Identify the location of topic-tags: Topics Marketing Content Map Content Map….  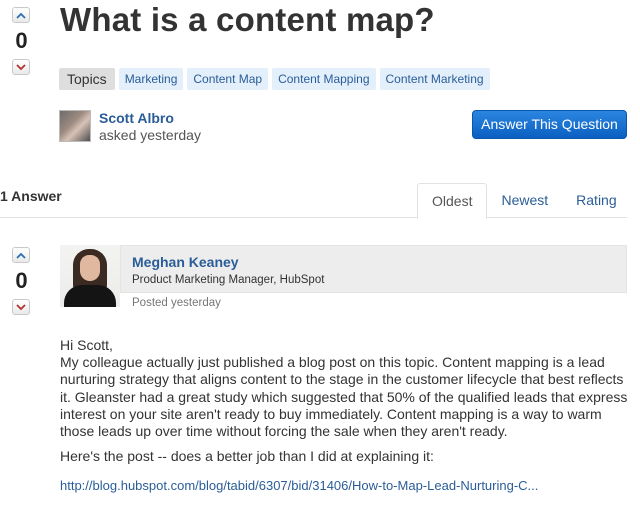
(274, 79).